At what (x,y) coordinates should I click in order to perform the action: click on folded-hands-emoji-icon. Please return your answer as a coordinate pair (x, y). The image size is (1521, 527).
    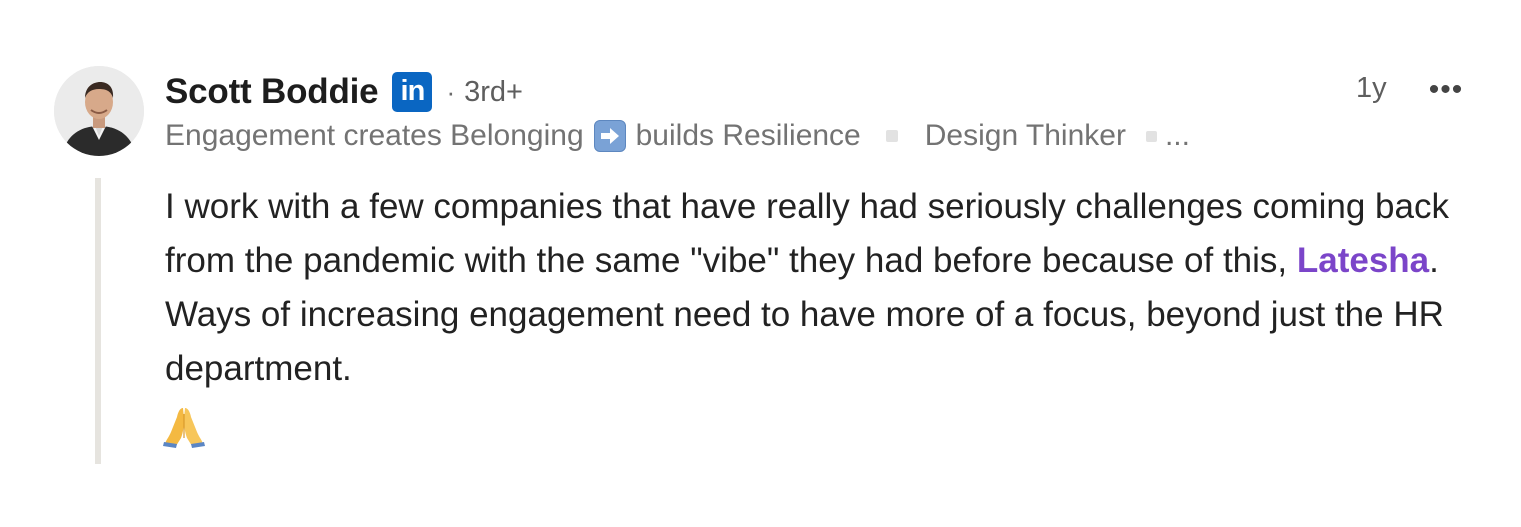
    Looking at the image, I should click on (184, 428).